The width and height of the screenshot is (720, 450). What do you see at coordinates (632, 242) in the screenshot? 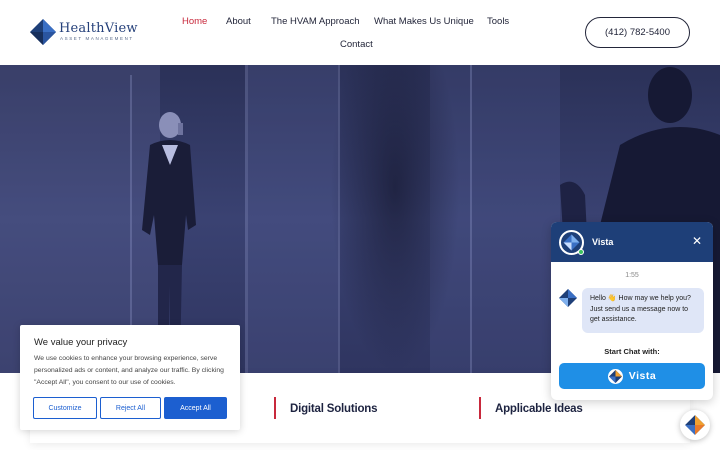
I see `chat-header: Vista ✕` at bounding box center [632, 242].